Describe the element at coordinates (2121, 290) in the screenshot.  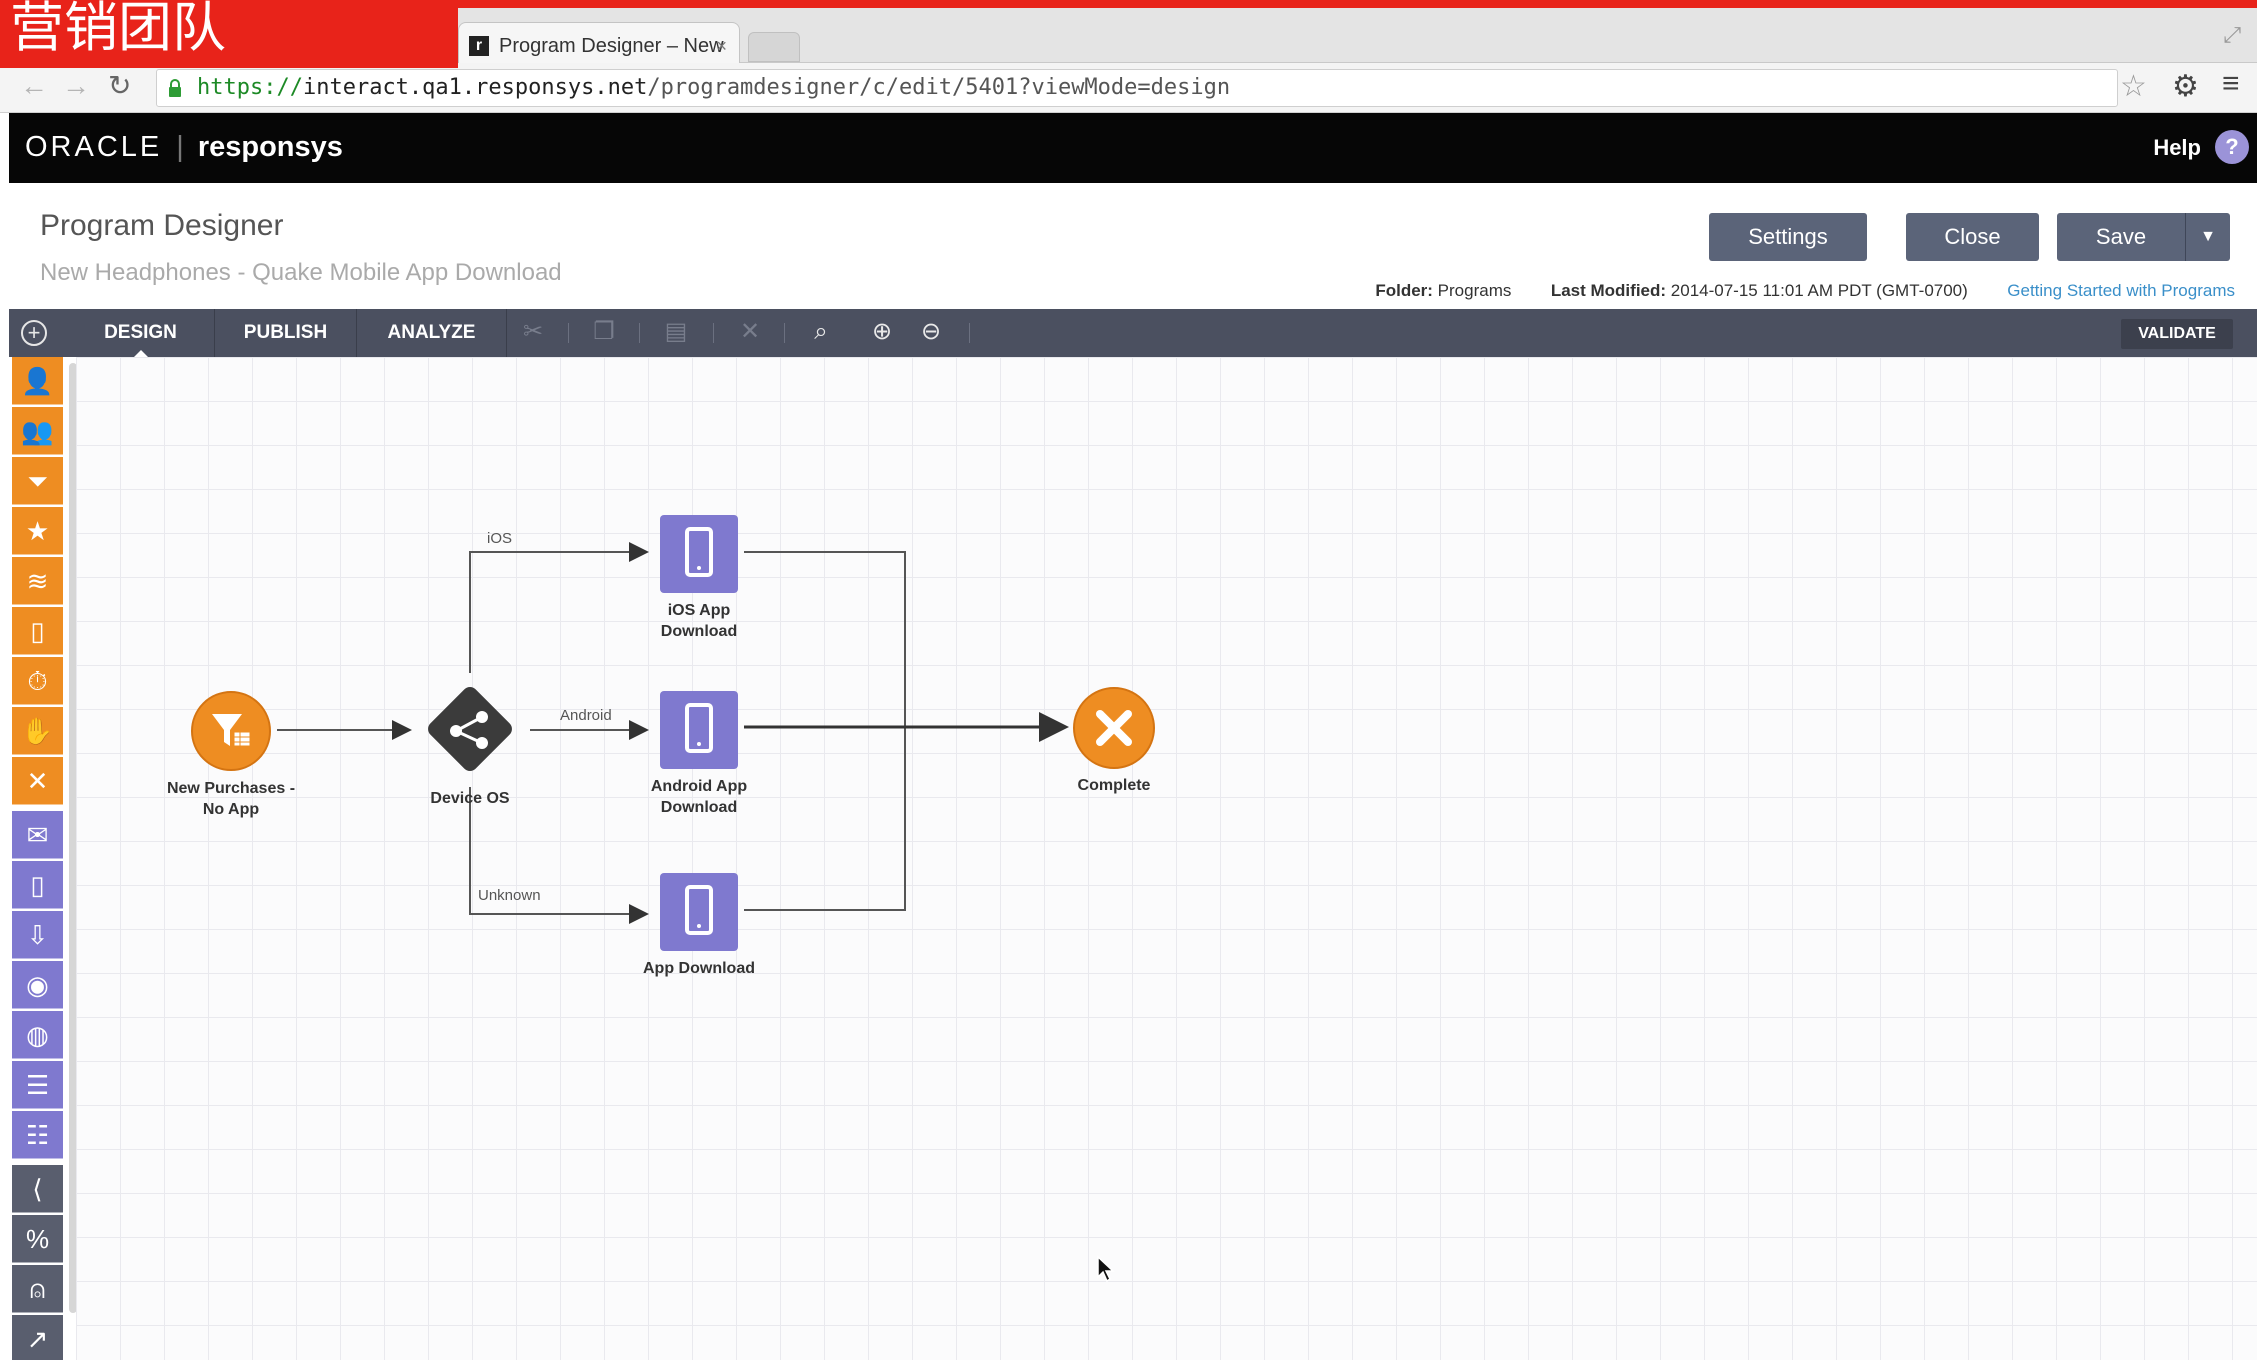
I see `getting-started-link: Getting Started with Programs` at that location.